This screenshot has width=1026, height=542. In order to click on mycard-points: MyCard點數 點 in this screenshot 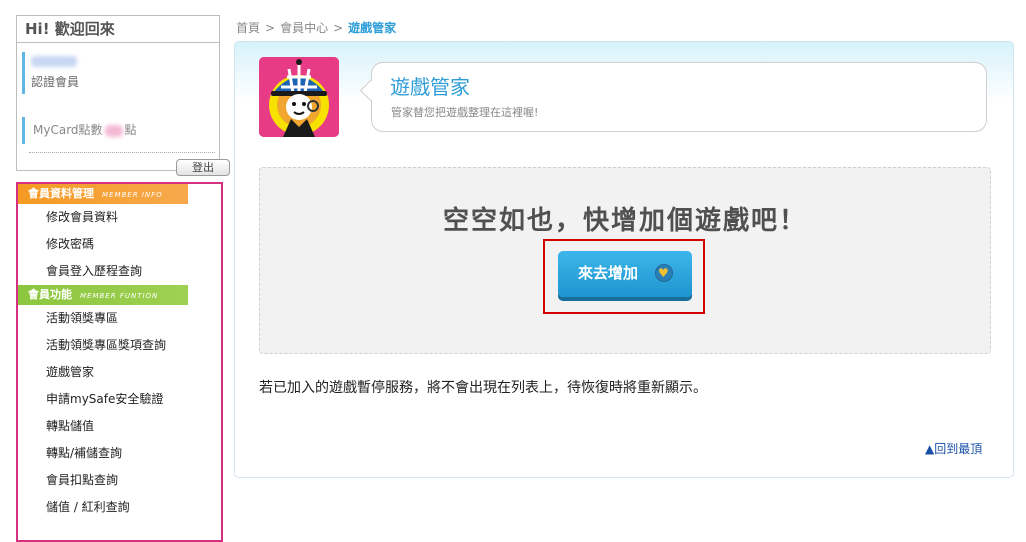, I will do `click(121, 130)`.